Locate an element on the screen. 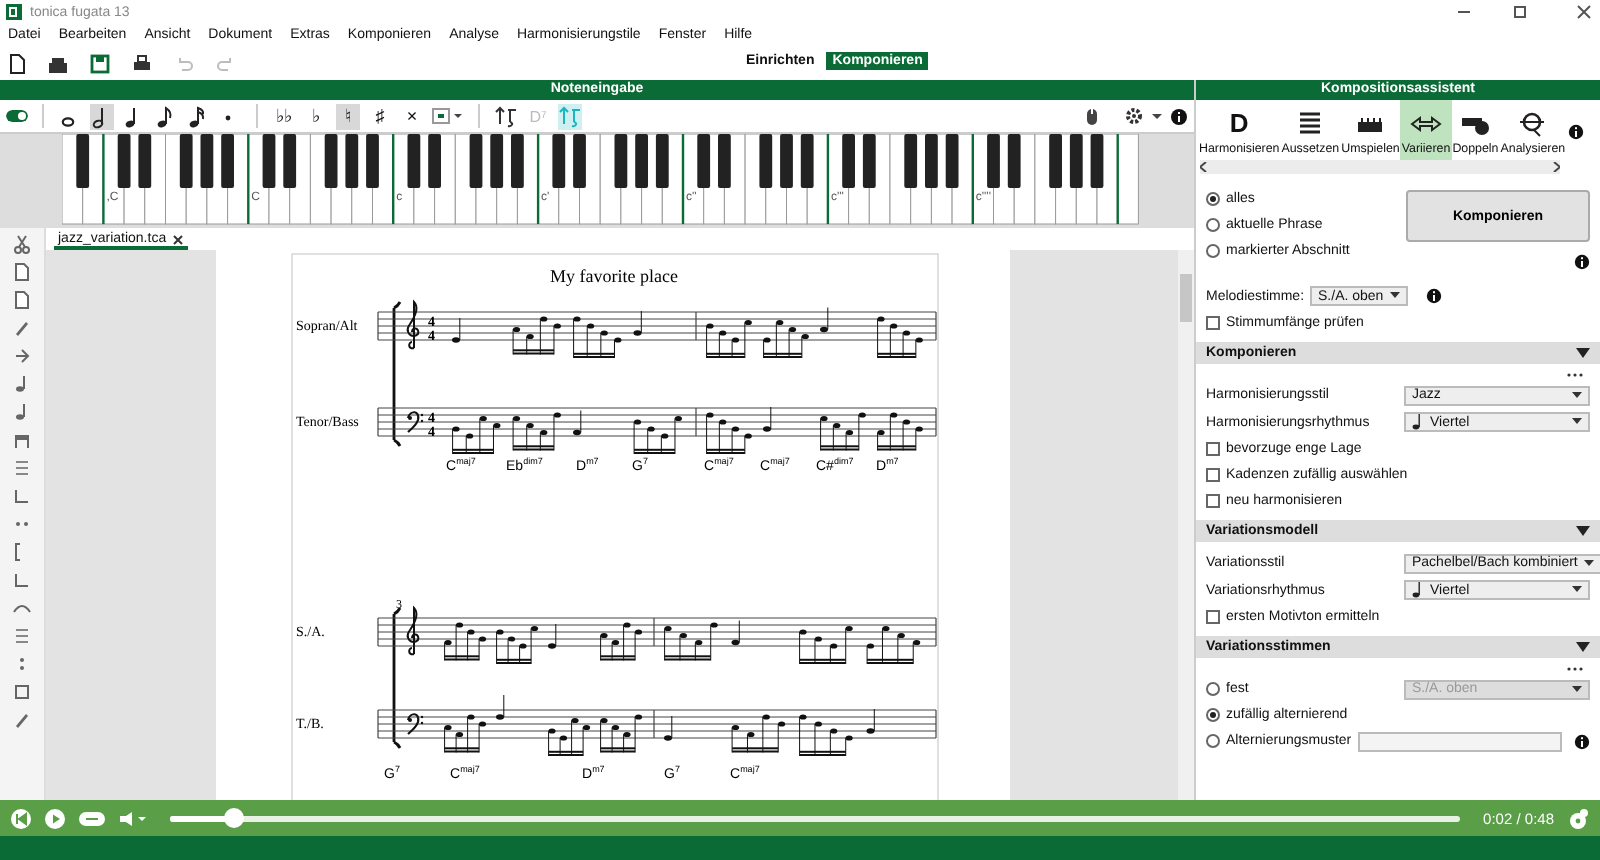 The image size is (1600, 860). input-field is located at coordinates (1459, 741).